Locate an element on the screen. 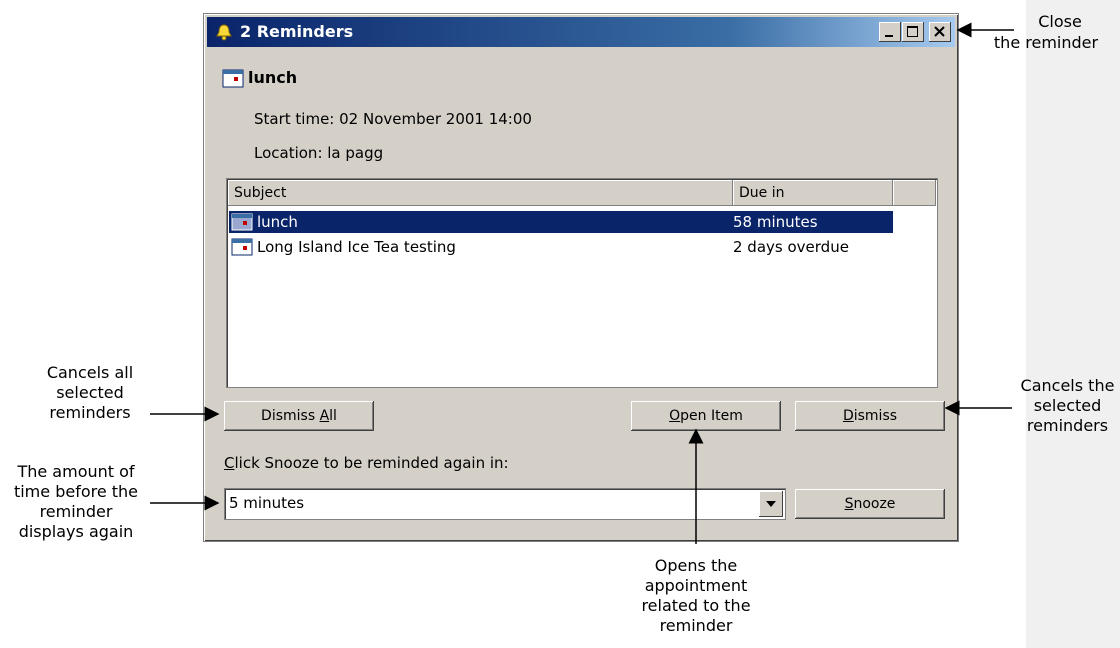 This screenshot has height=648, width=1120. callout-close: Close is located at coordinates (1060, 21).